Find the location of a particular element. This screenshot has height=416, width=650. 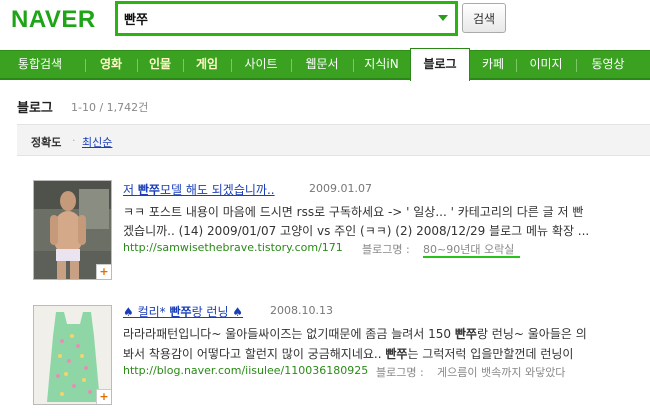

tab-sites: 사이트 is located at coordinates (261, 64).